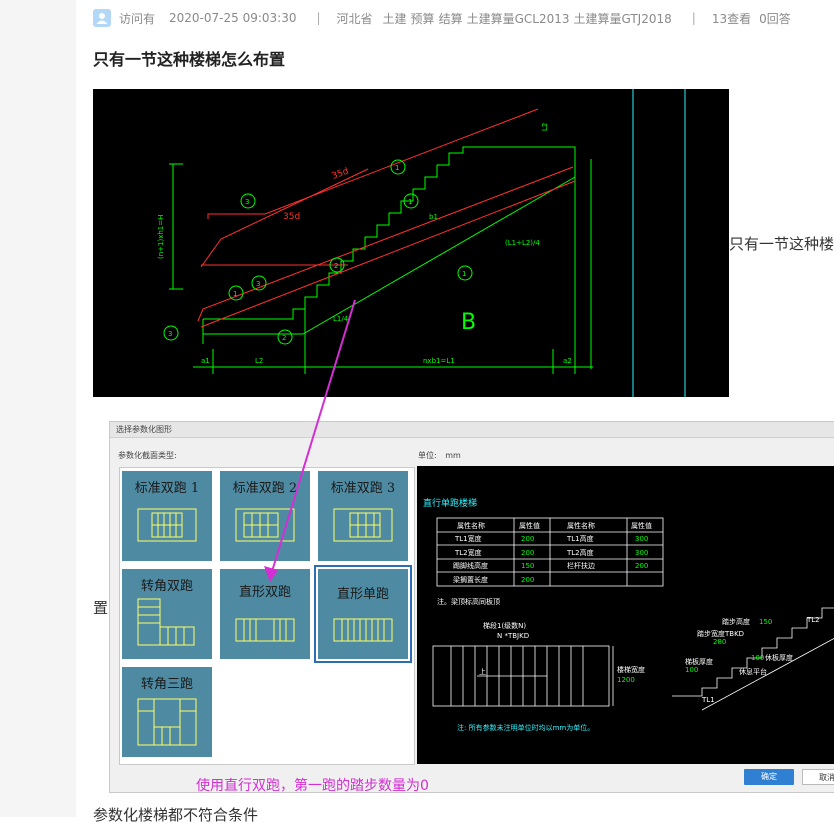 Image resolution: width=834 pixels, height=825 pixels. Describe the element at coordinates (312, 786) in the screenshot. I see `annotation-text: 使用直行双跑，第一跑的踏步数量为0` at that location.